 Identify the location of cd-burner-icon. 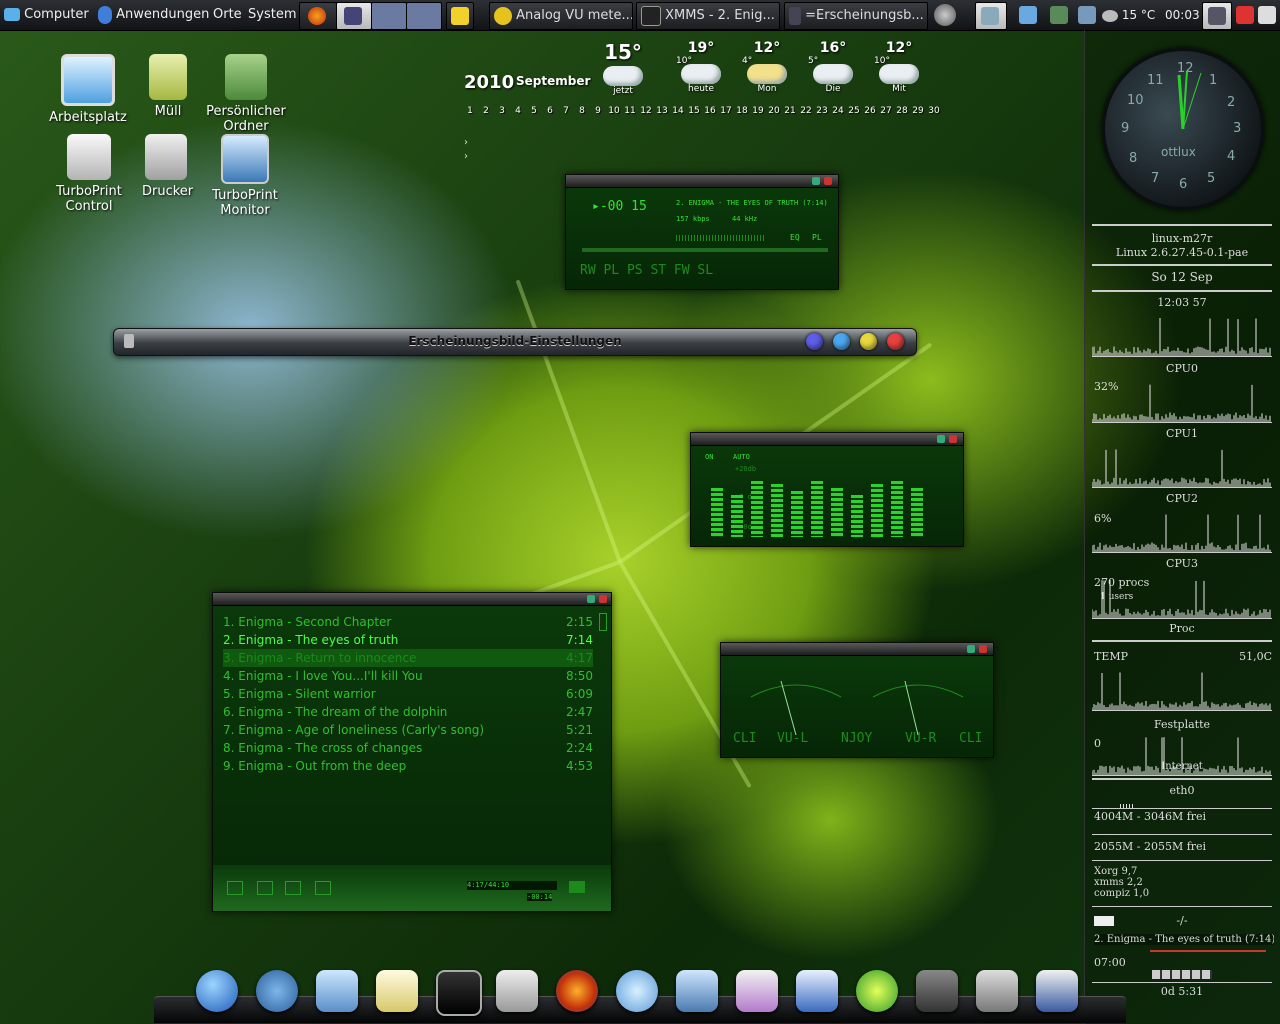
(997, 991).